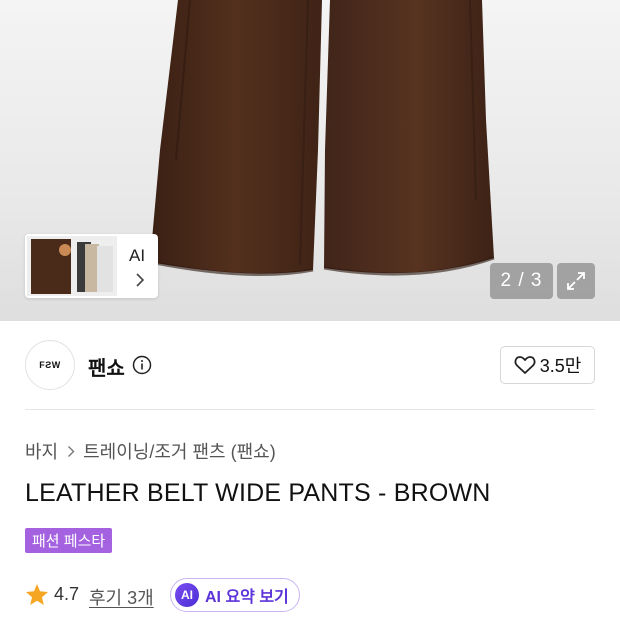 This screenshot has height=620, width=620. What do you see at coordinates (560, 366) in the screenshot?
I see `like-count: 3.5만` at bounding box center [560, 366].